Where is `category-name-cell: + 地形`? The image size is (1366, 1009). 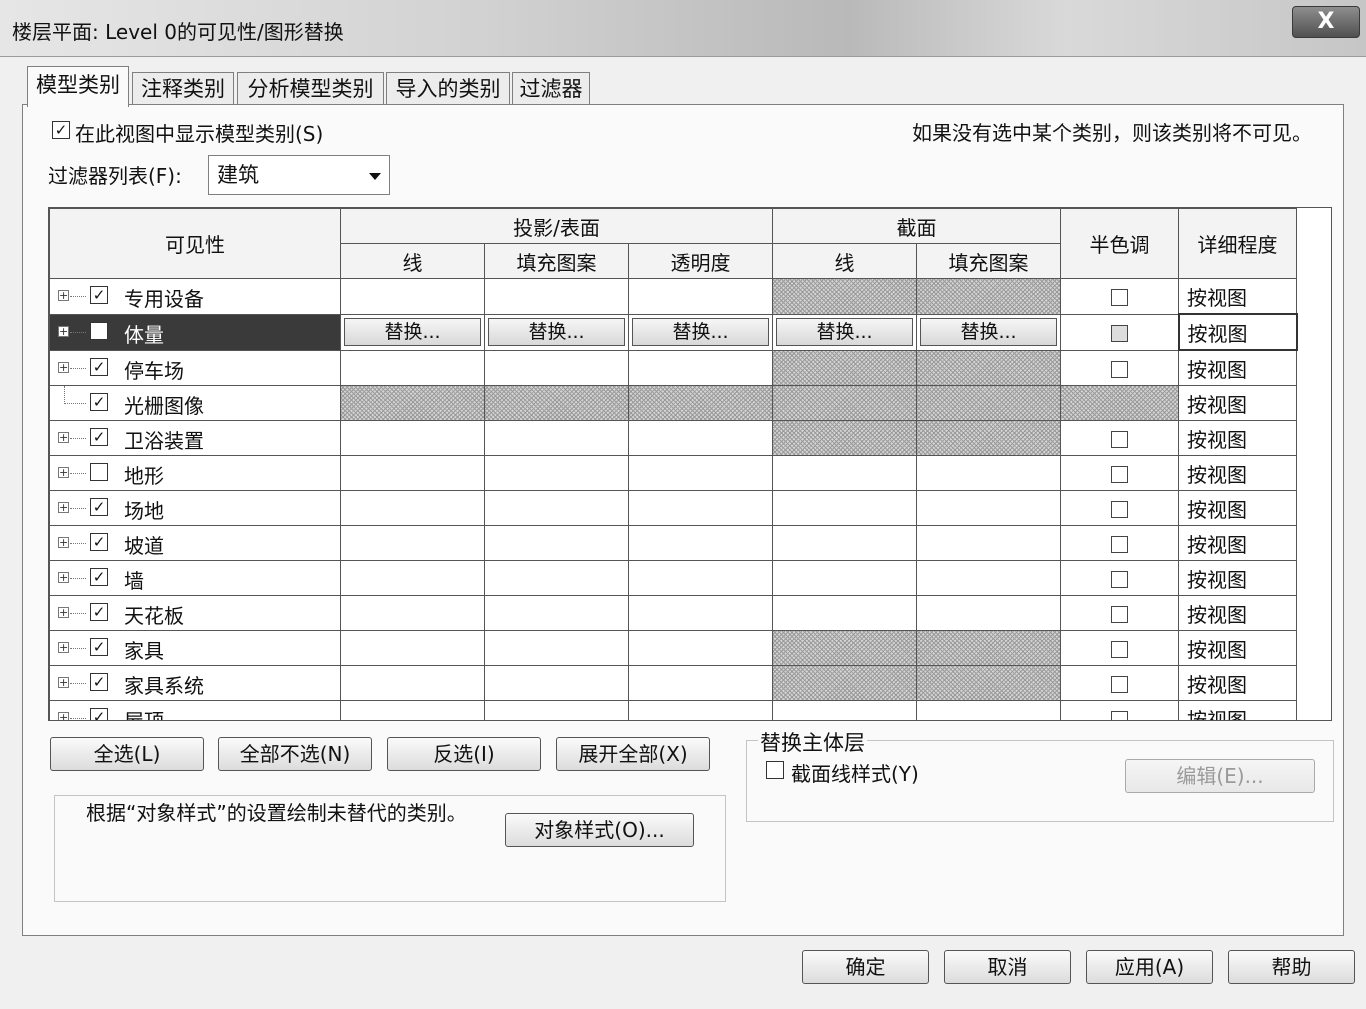 category-name-cell: + 地形 is located at coordinates (195, 473).